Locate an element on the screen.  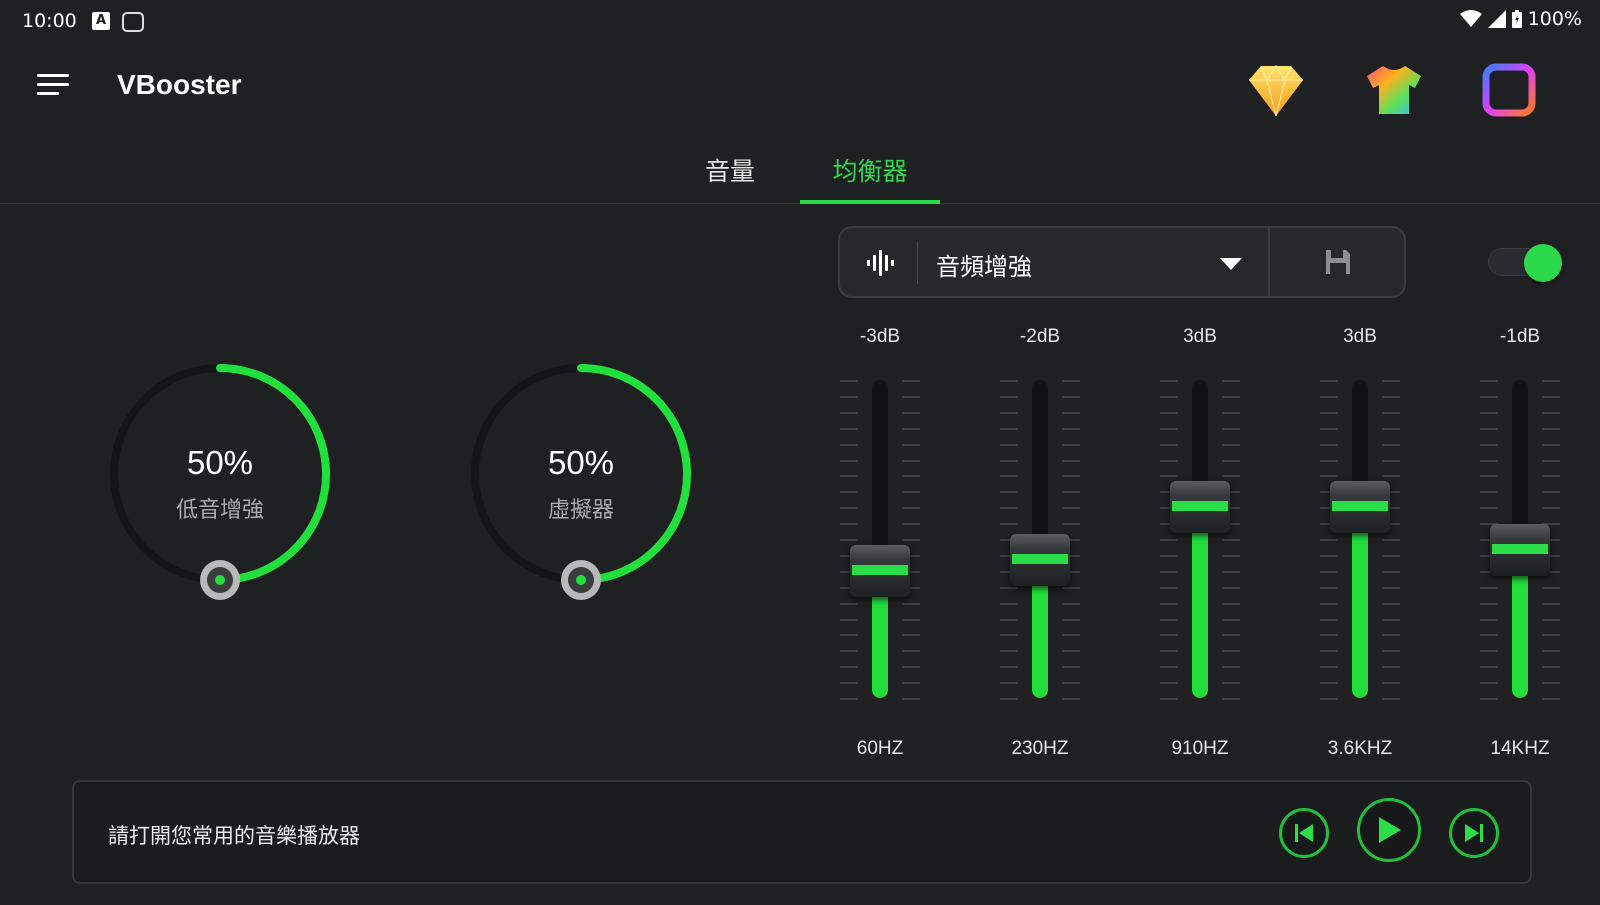
preset-divider is located at coordinates (917, 263).